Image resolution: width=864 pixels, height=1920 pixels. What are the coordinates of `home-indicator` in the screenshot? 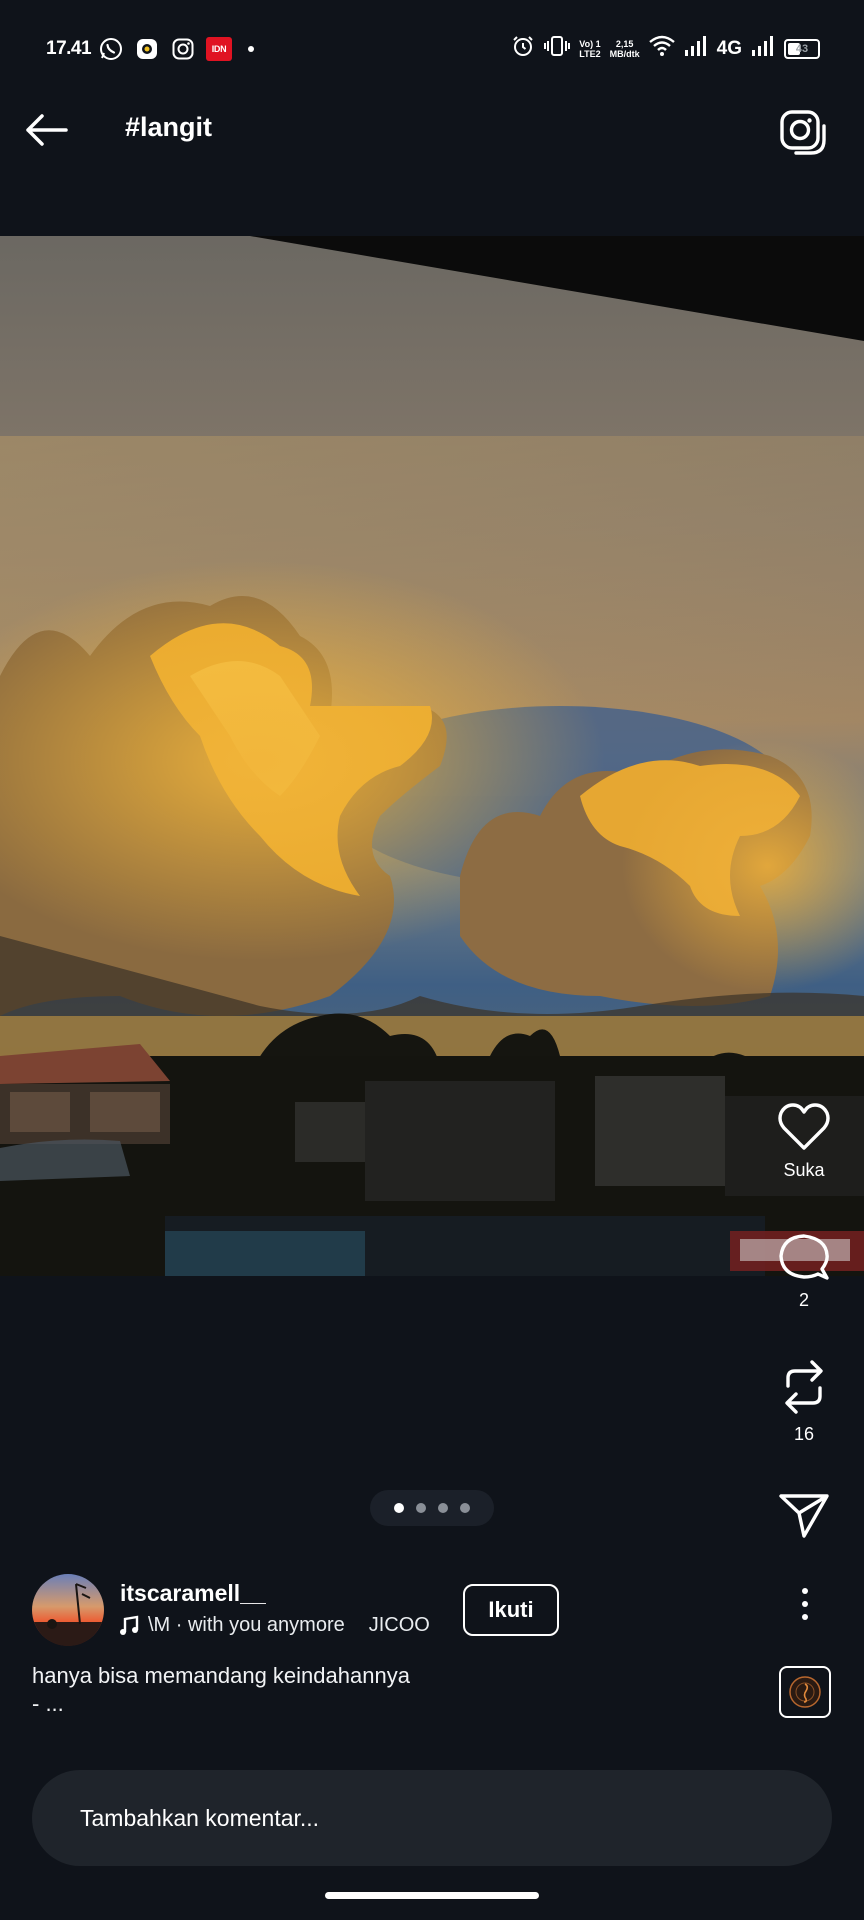 It's located at (432, 1895).